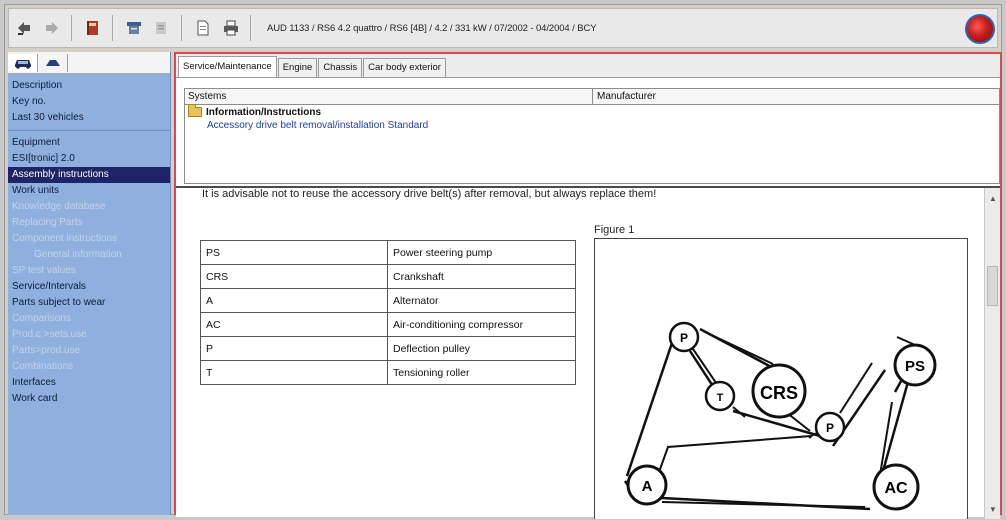 This screenshot has height=520, width=1006. I want to click on pulley-ps: PS, so click(915, 365).